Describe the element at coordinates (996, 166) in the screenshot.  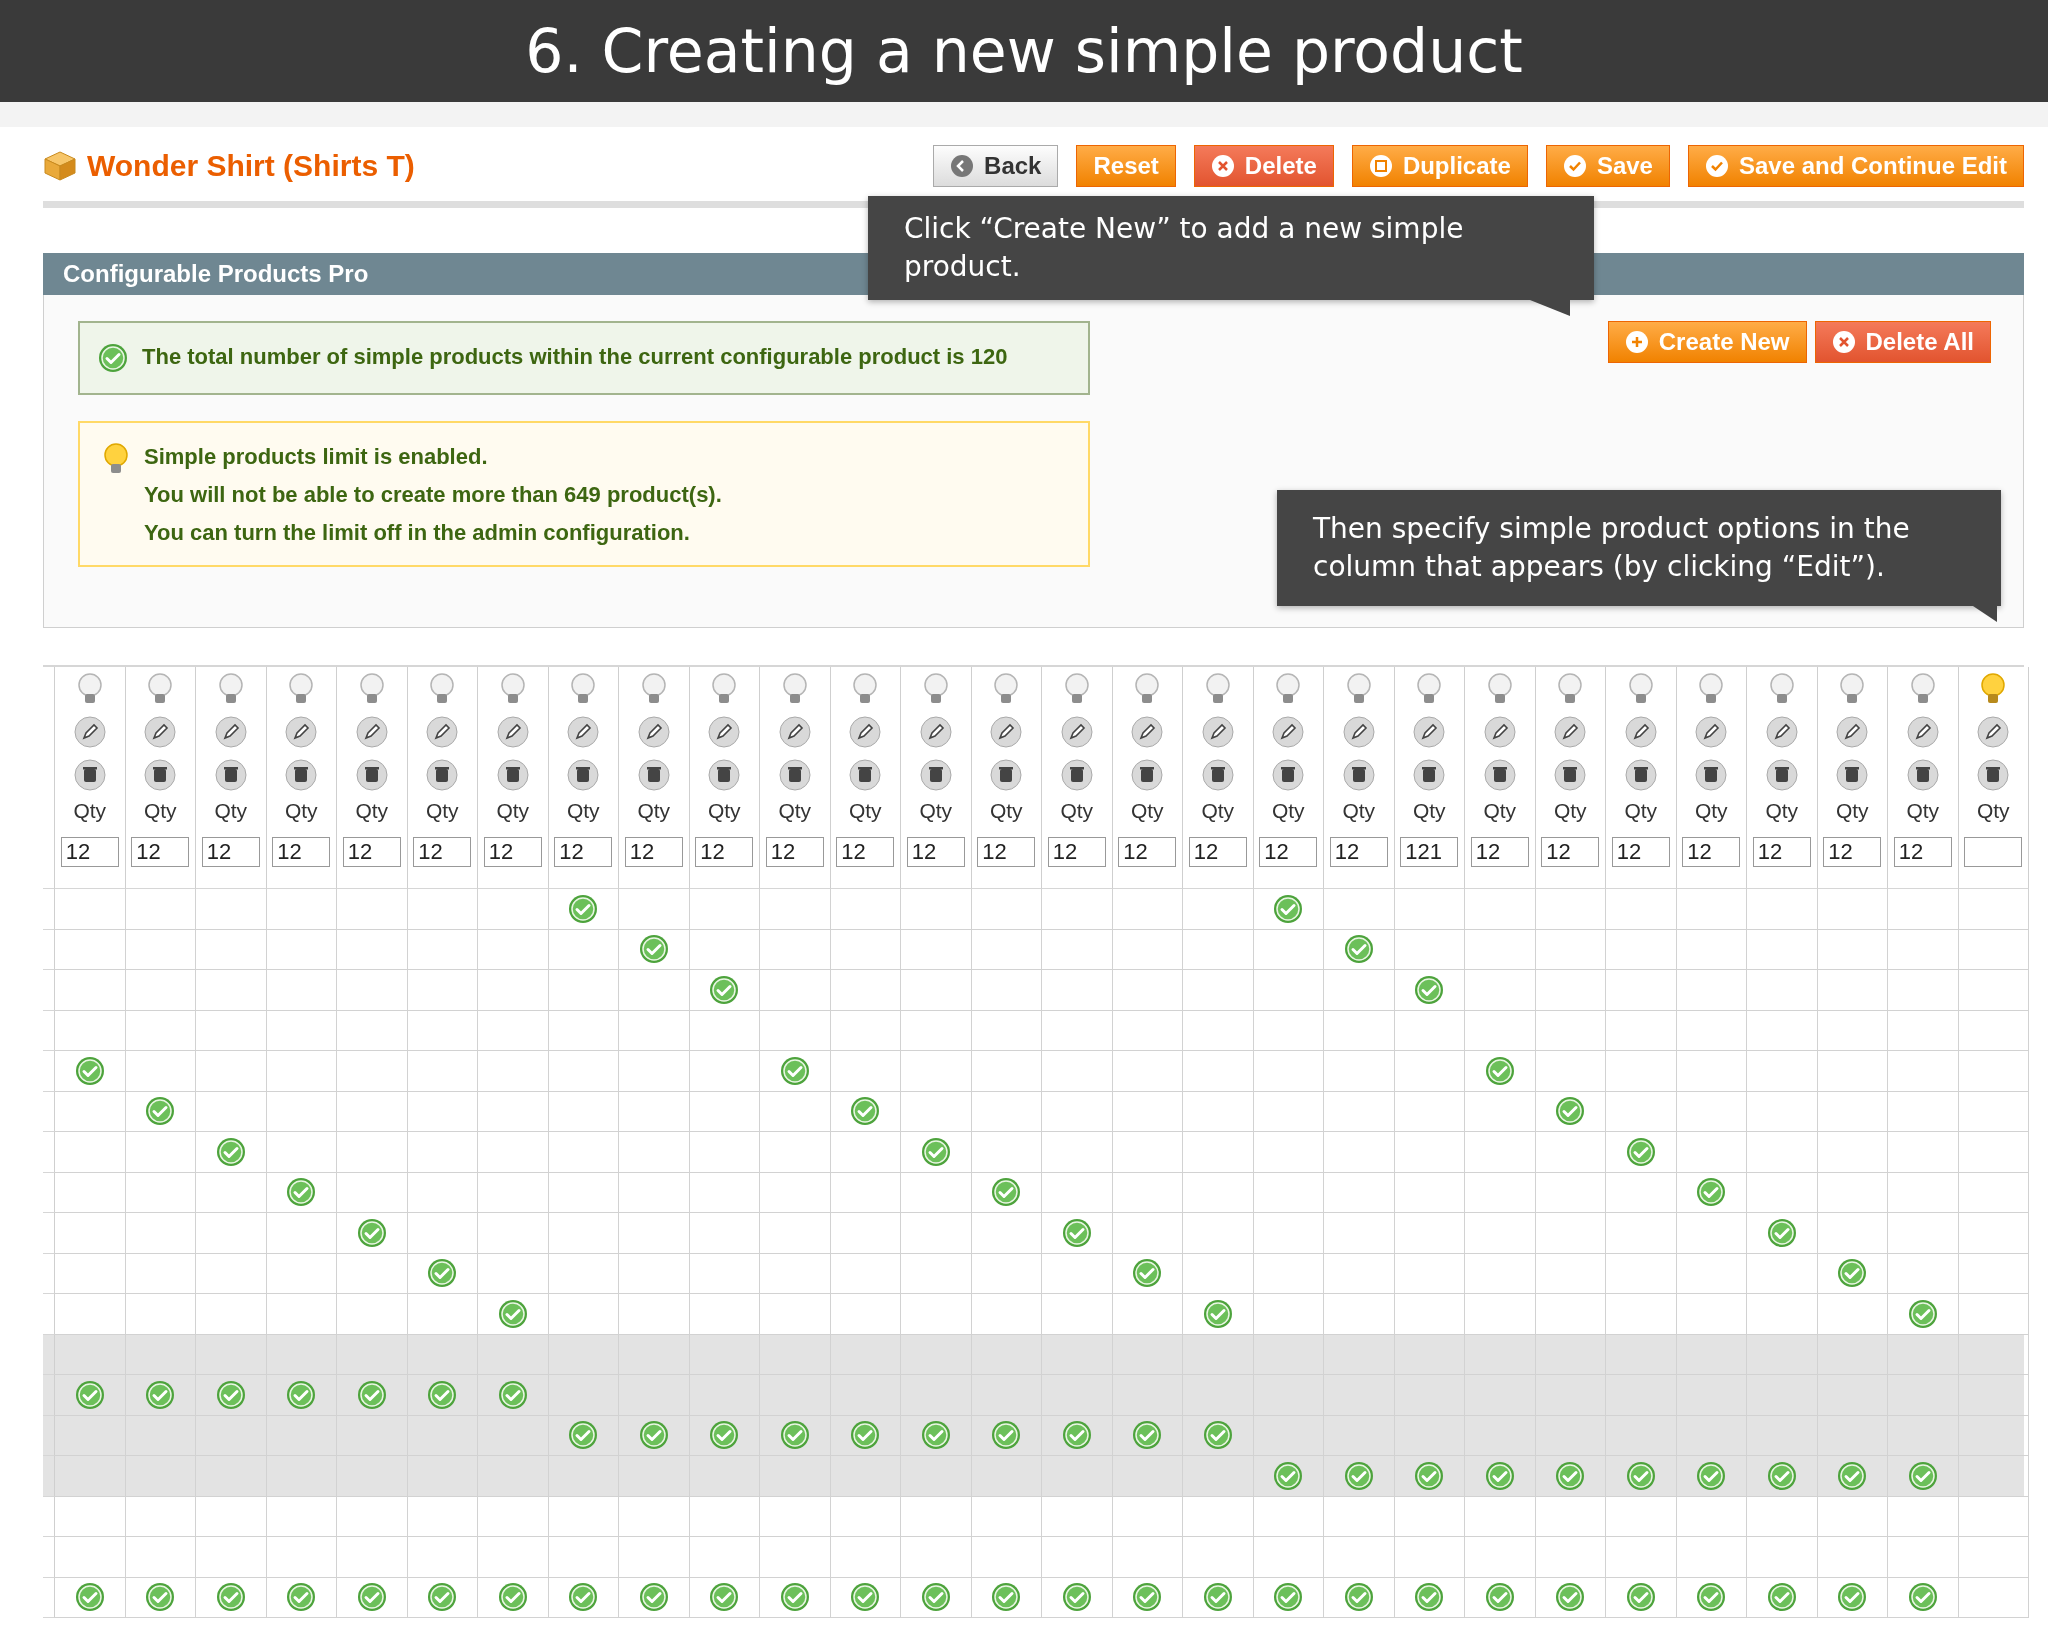
I see `toolbar-button: Back` at that location.